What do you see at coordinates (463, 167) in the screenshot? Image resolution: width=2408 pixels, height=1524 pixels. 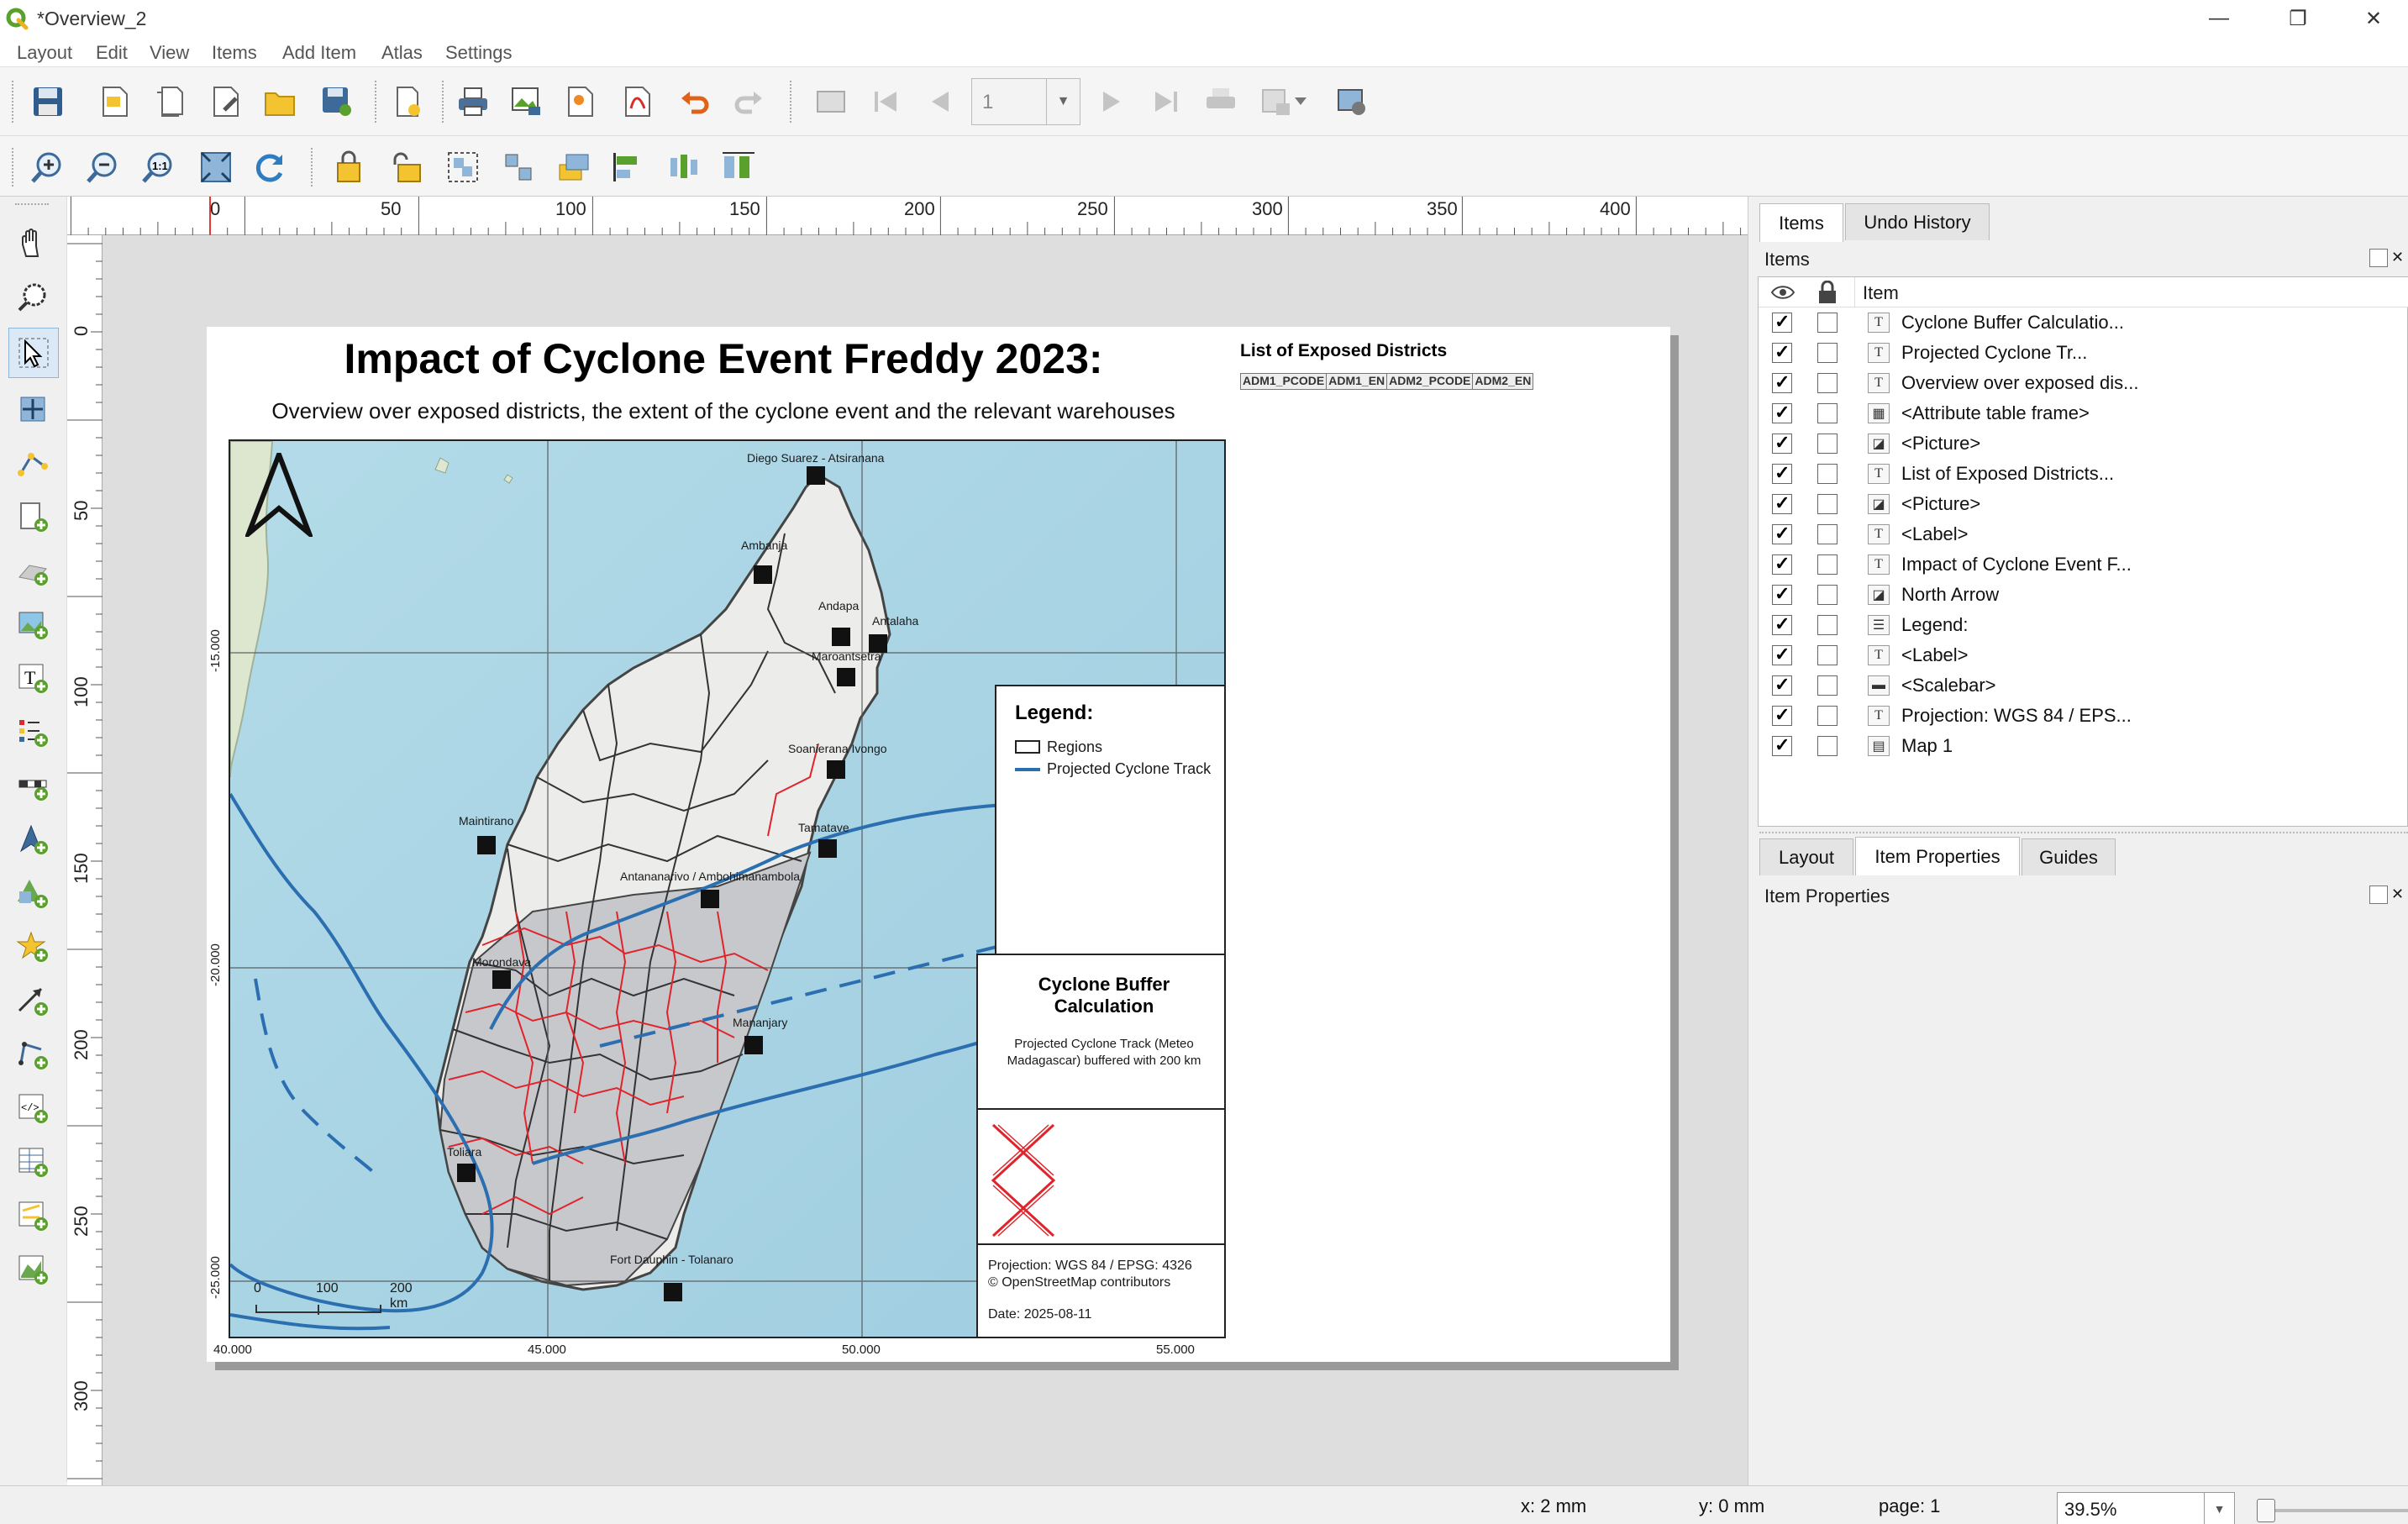 I see `group-items-icon` at bounding box center [463, 167].